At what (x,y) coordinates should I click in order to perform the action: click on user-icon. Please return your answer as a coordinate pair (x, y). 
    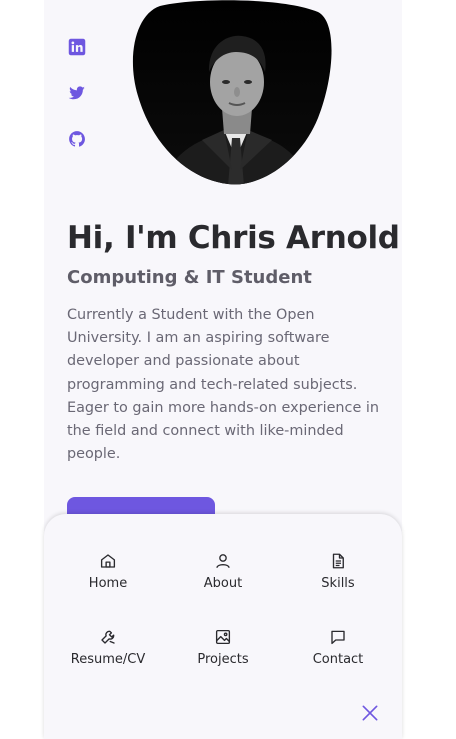
    Looking at the image, I should click on (223, 561).